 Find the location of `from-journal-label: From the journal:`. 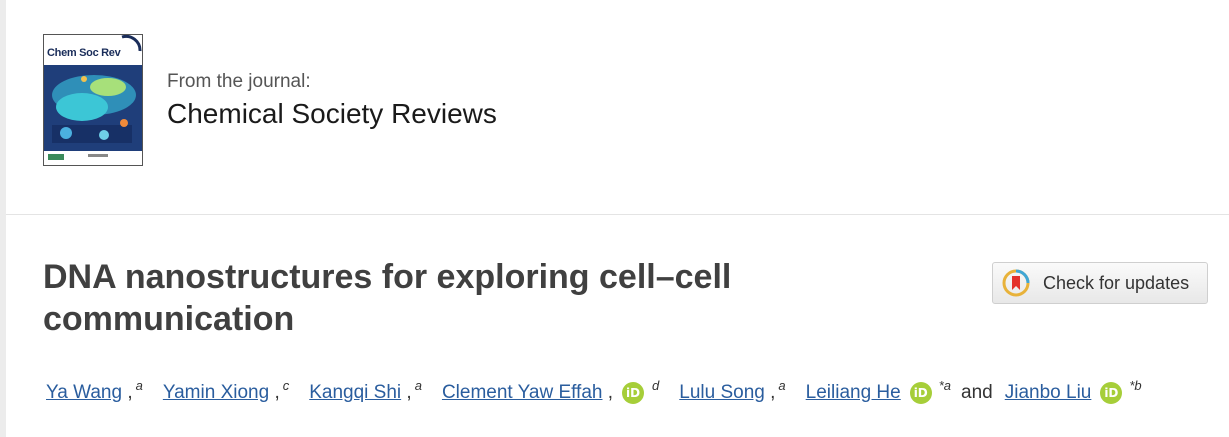

from-journal-label: From the journal: is located at coordinates (239, 81).